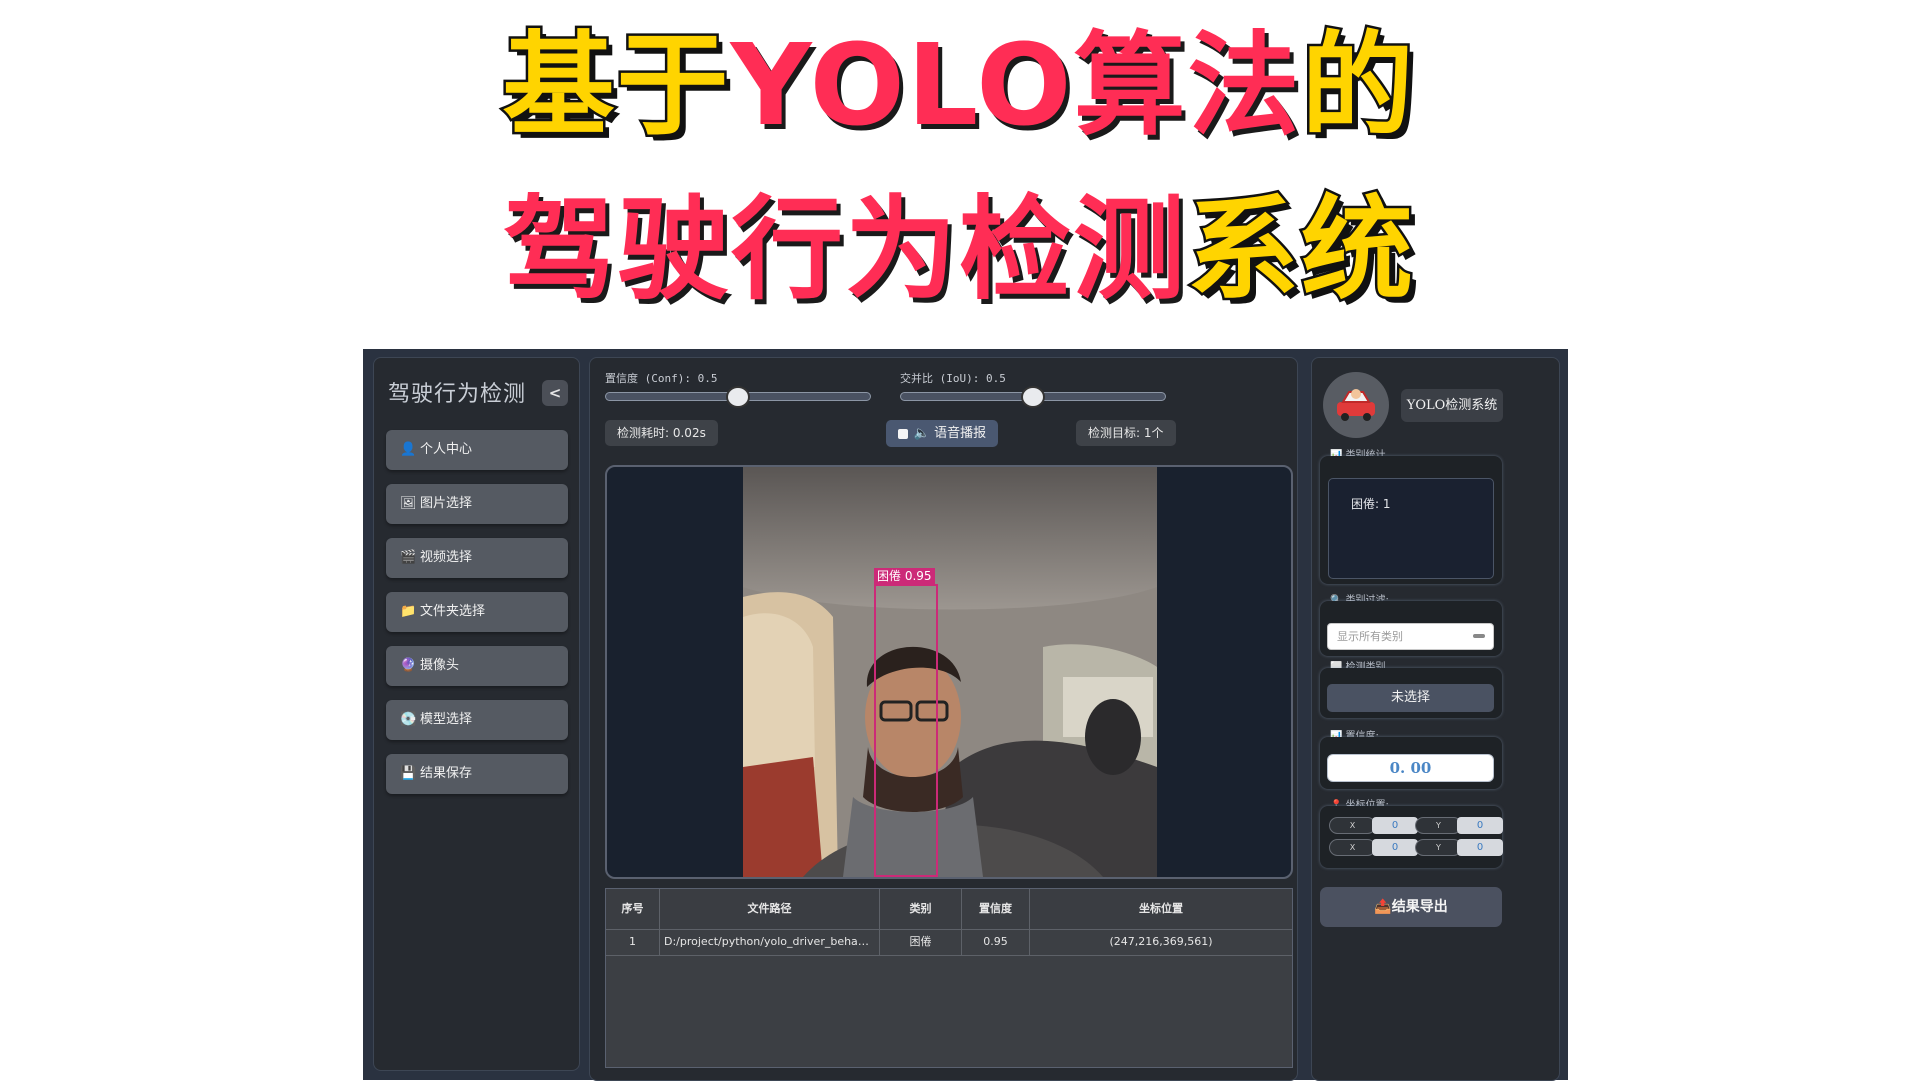  What do you see at coordinates (1357, 86) in the screenshot?
I see `banner-text-de: 的` at bounding box center [1357, 86].